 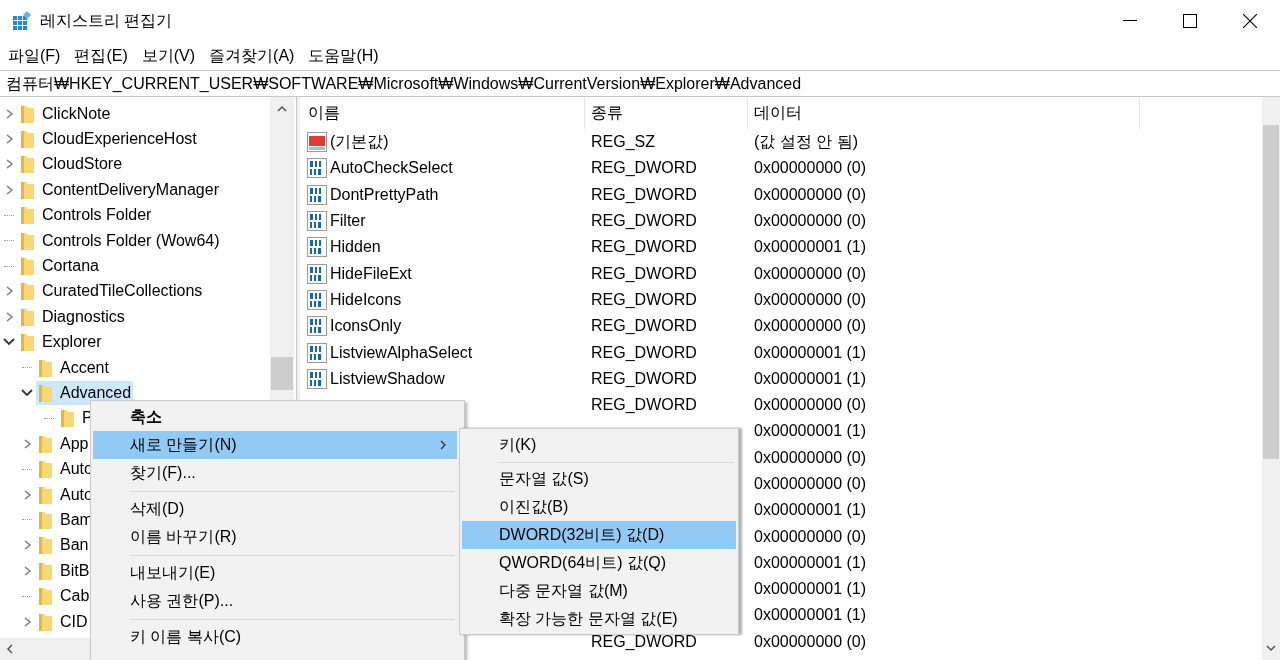 I want to click on minimize-icon, so click(x=1130, y=21).